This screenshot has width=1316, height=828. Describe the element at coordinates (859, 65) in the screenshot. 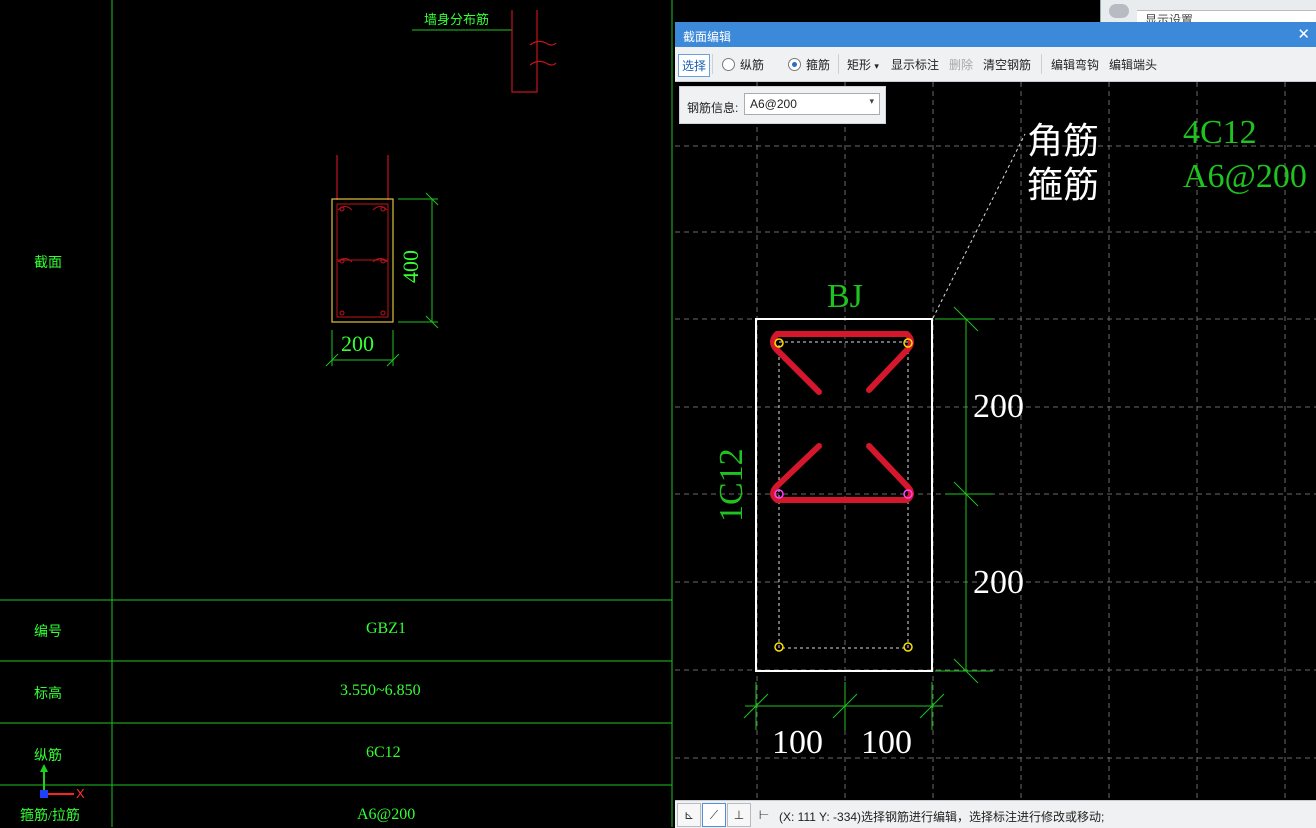

I see `shape-dropdown-label: 矩形` at that location.